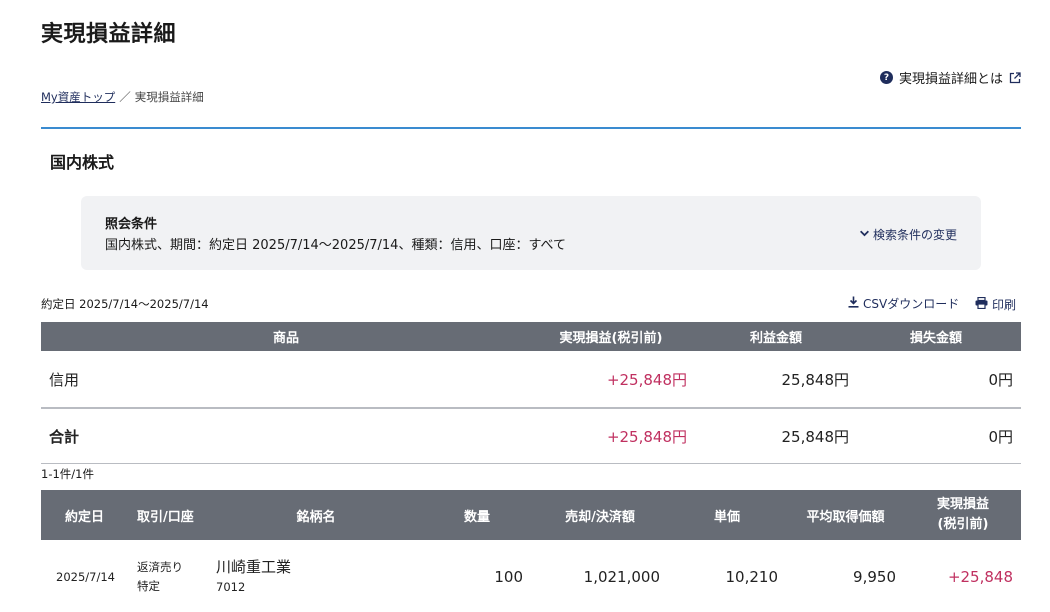 The image size is (1050, 612). I want to click on realized-pl-detail-cell: +25,848, so click(980, 576).